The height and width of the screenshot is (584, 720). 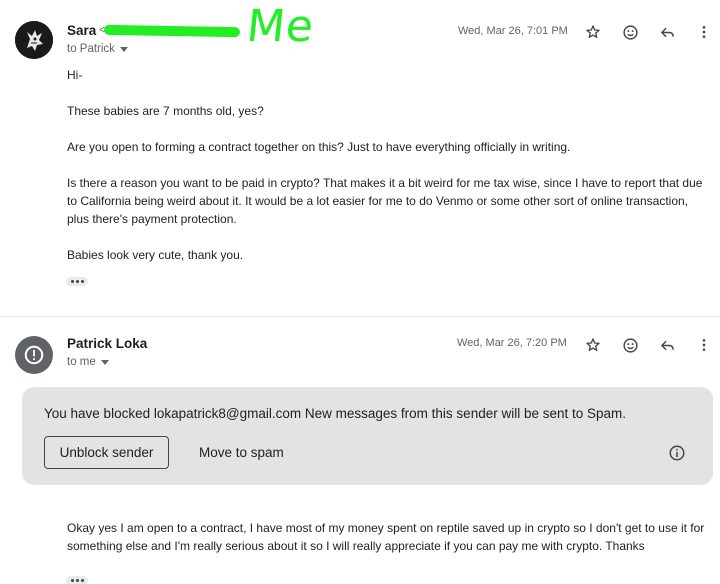 What do you see at coordinates (75, 75) in the screenshot?
I see `body-paragraph: Hi-` at bounding box center [75, 75].